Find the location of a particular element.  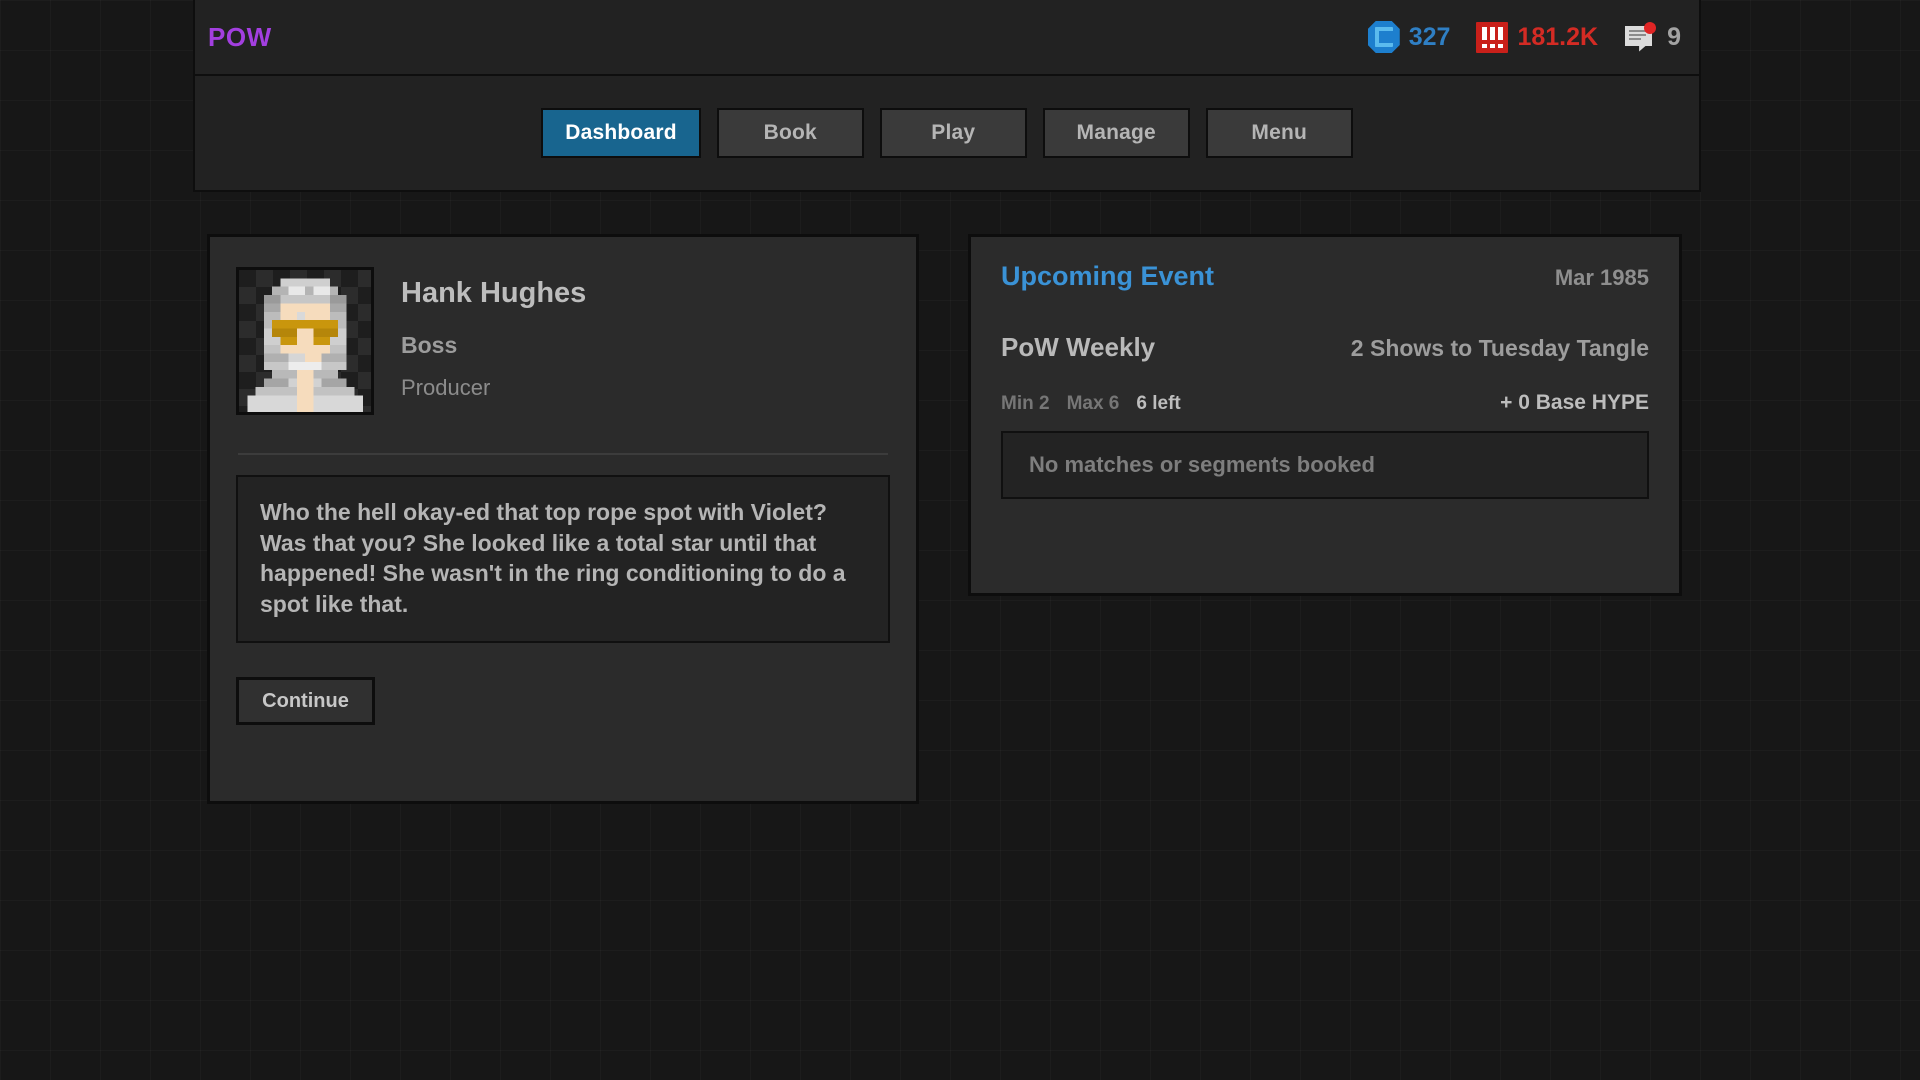

cash-coin-icon is located at coordinates (1383, 37).